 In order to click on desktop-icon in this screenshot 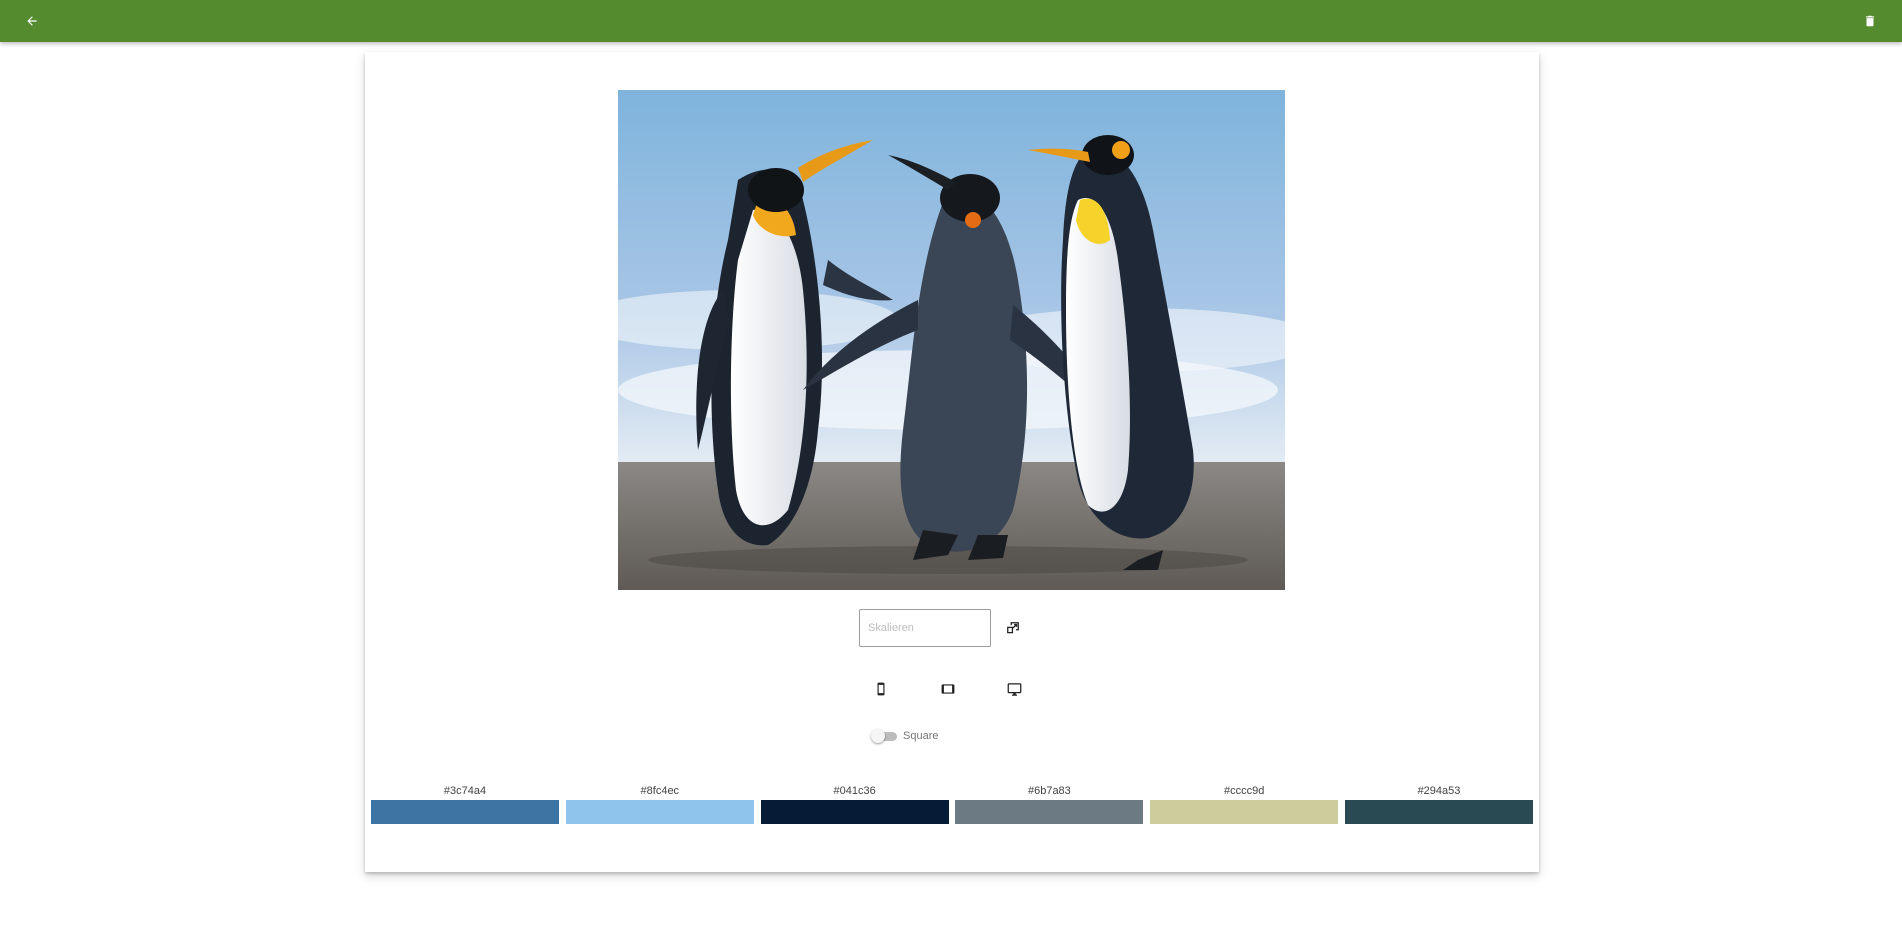, I will do `click(1014, 689)`.